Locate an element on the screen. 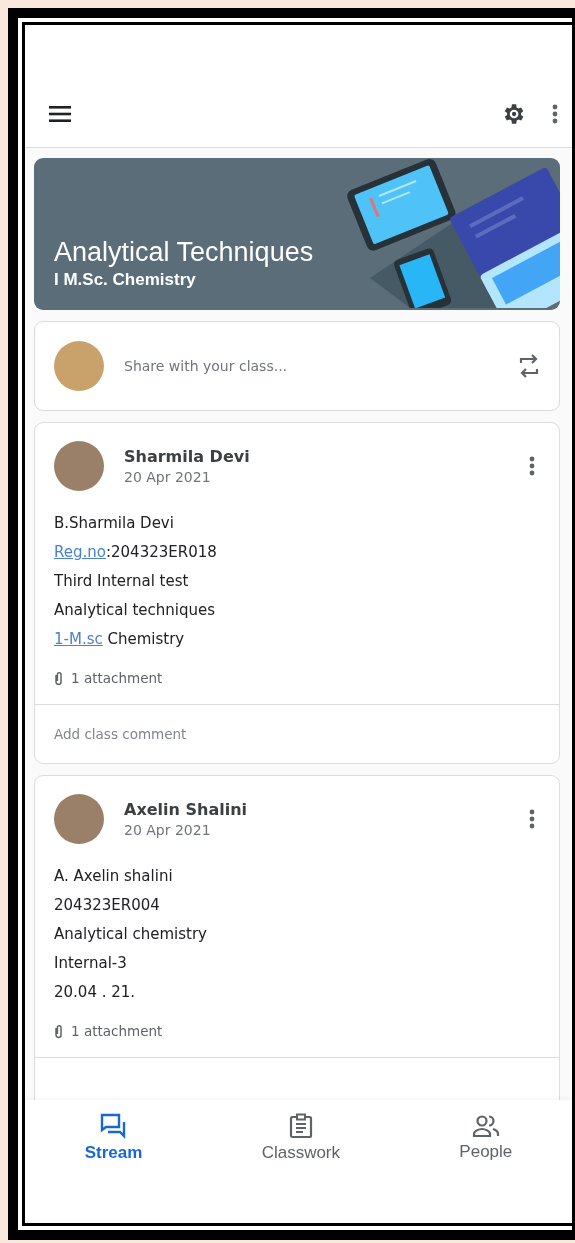 This screenshot has width=575, height=1243. nav-tab: Stream is located at coordinates (113, 1137).